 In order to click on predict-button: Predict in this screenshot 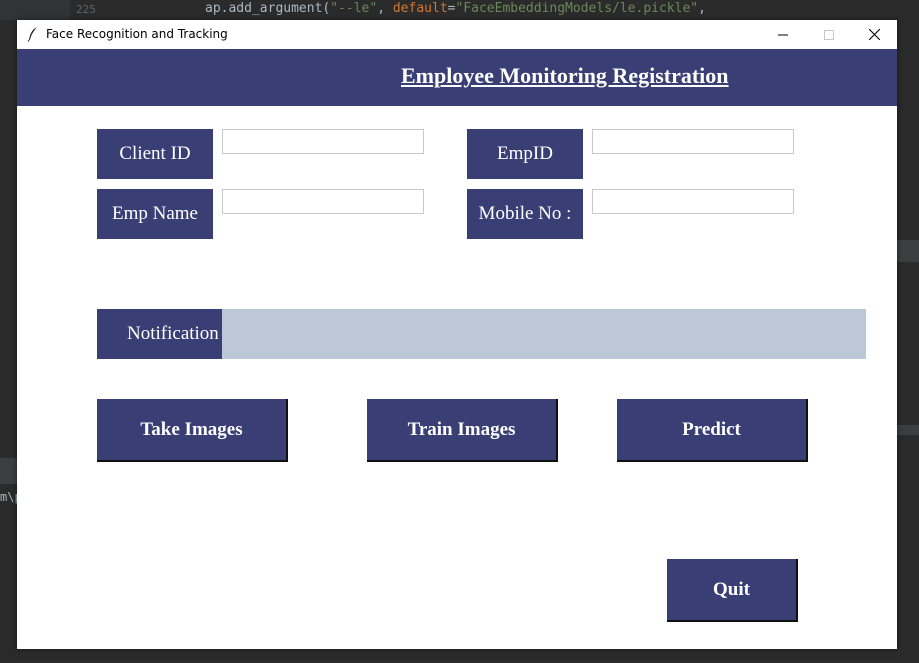, I will do `click(712, 430)`.